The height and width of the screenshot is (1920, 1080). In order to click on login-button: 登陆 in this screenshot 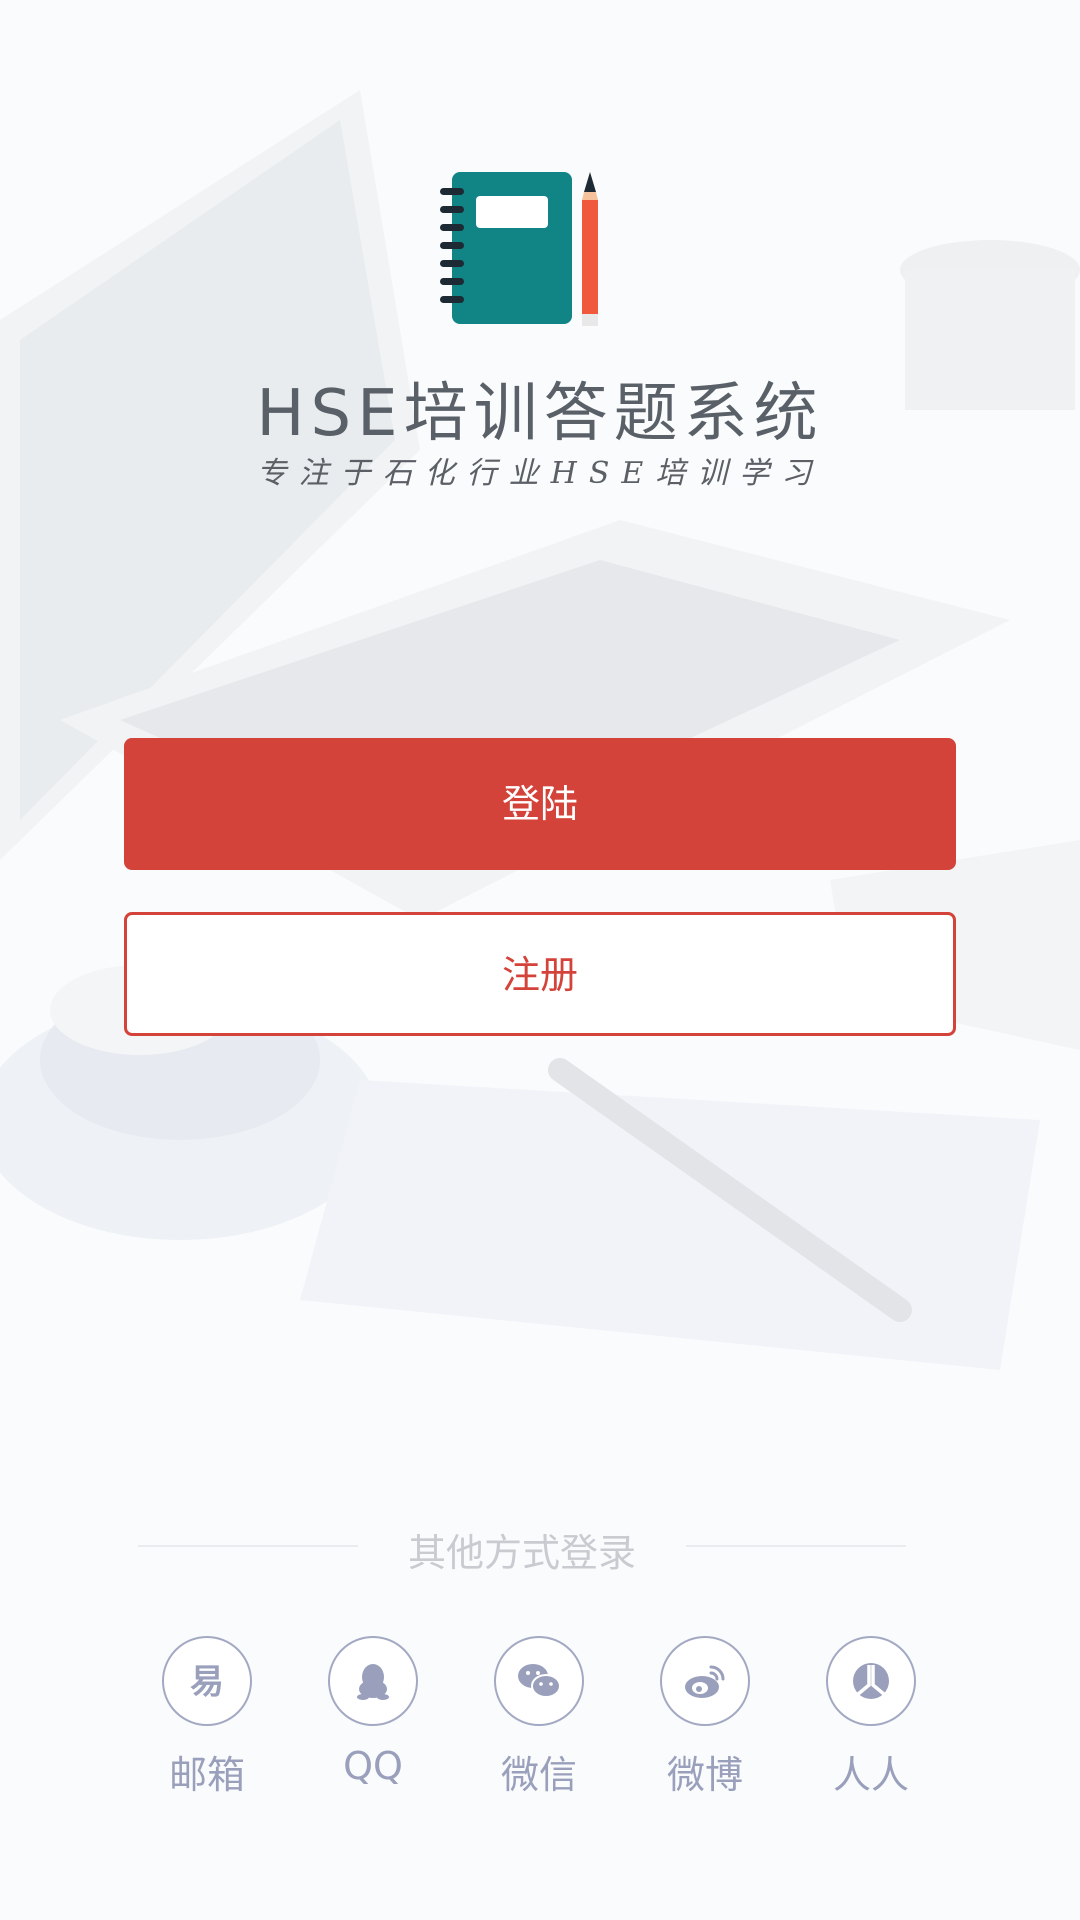, I will do `click(540, 804)`.